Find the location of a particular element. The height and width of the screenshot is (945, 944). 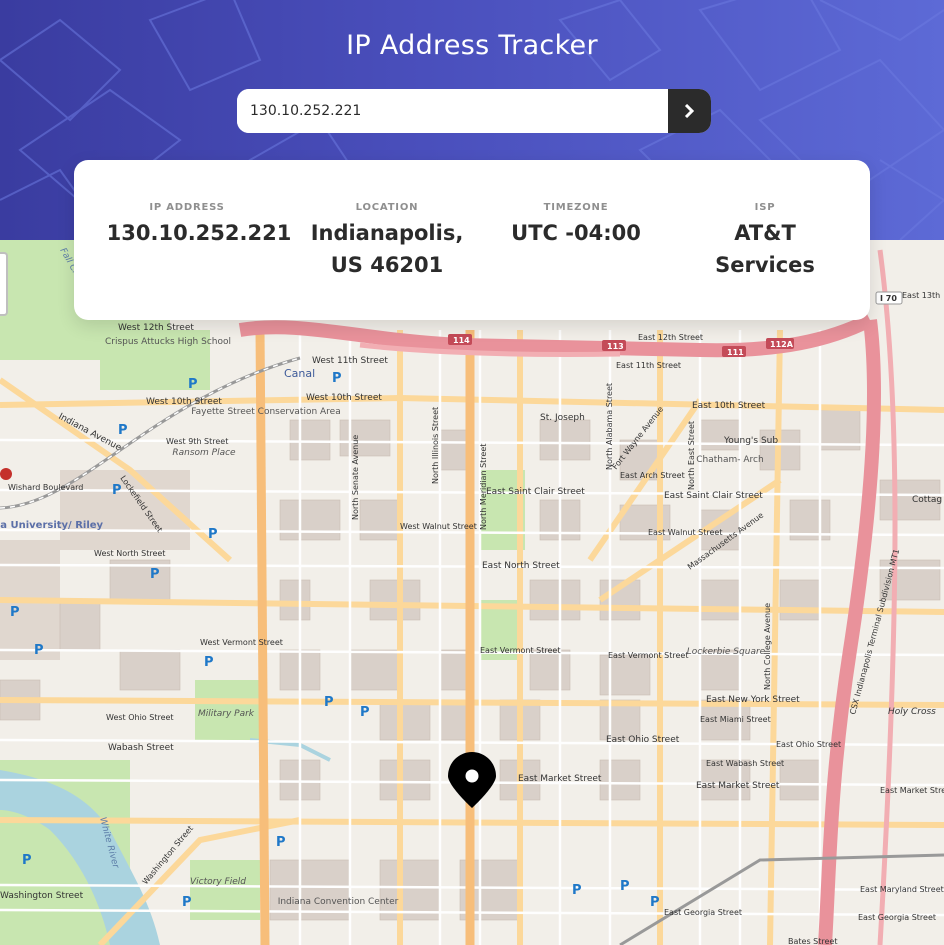

map-label: Washington Street is located at coordinates (42, 896).